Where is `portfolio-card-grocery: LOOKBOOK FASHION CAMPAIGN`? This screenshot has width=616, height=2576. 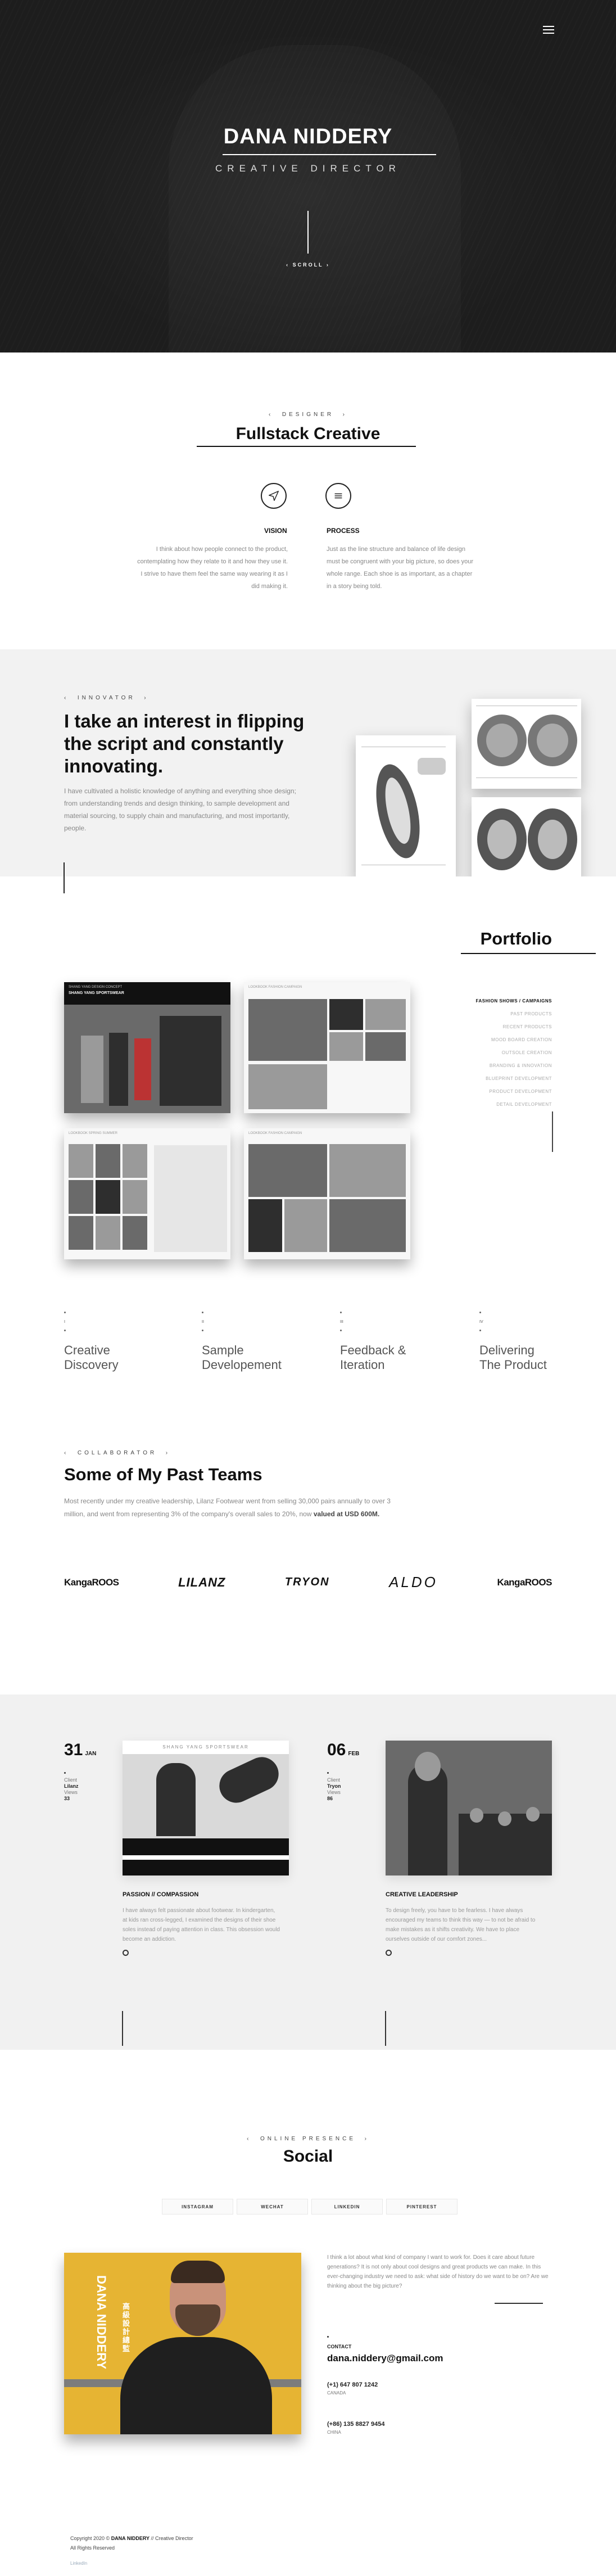
portfolio-card-grocery: LOOKBOOK FASHION CAMPAIGN is located at coordinates (327, 1193).